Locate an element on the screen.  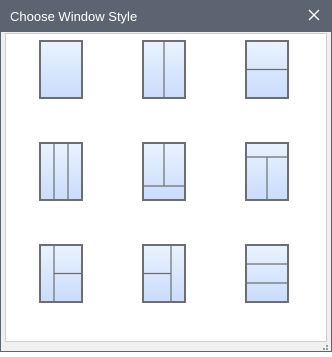
window-style-6-icon is located at coordinates (267, 171).